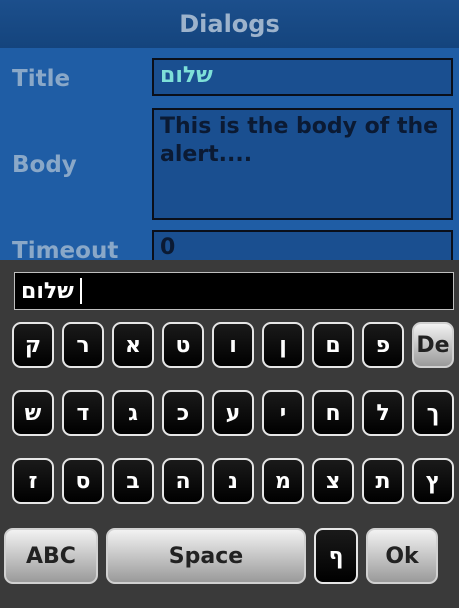 The height and width of the screenshot is (608, 459). Describe the element at coordinates (333, 413) in the screenshot. I see `key-het: ח` at that location.